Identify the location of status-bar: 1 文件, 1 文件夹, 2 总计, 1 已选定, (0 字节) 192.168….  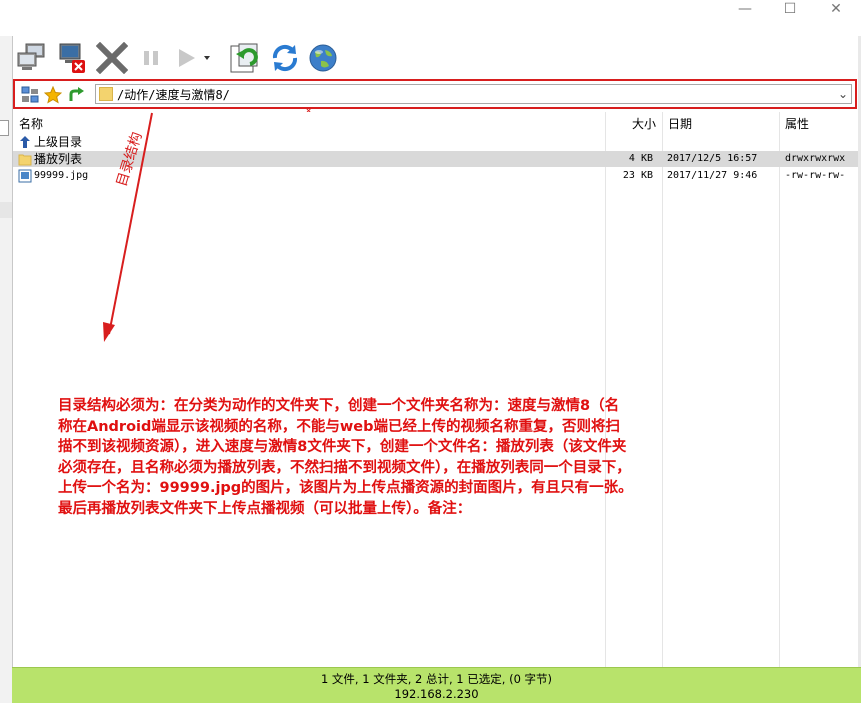
(436, 685).